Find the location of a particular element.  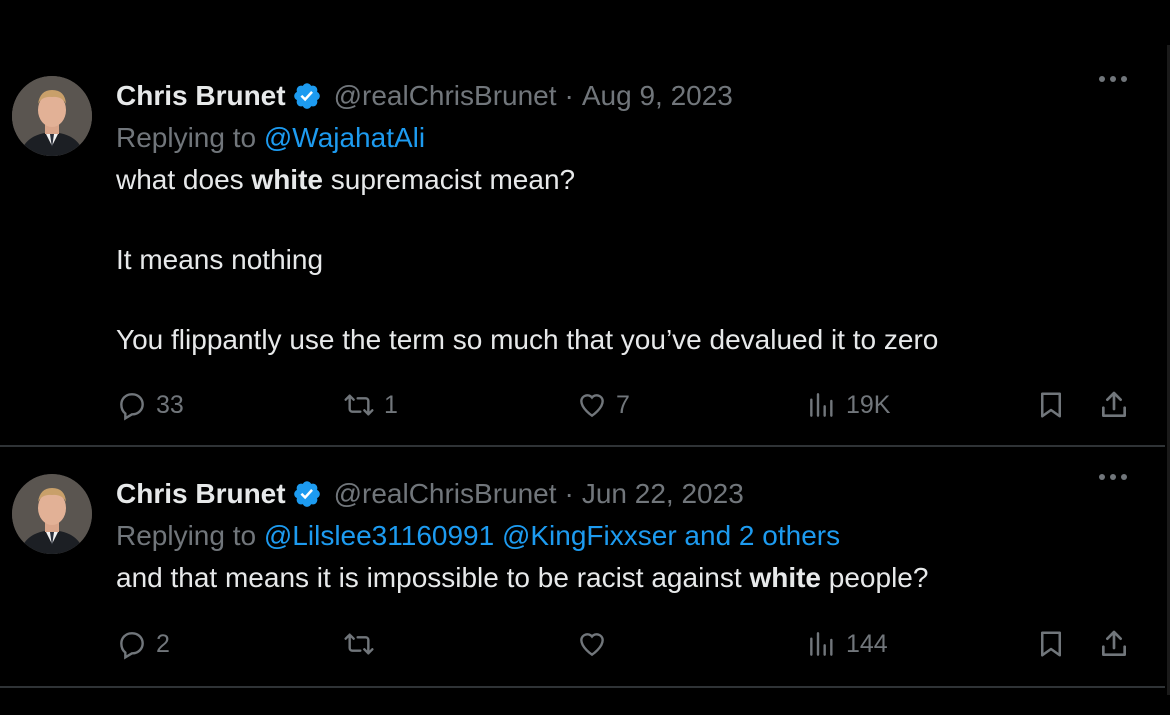

repost-button is located at coordinates (363, 644).